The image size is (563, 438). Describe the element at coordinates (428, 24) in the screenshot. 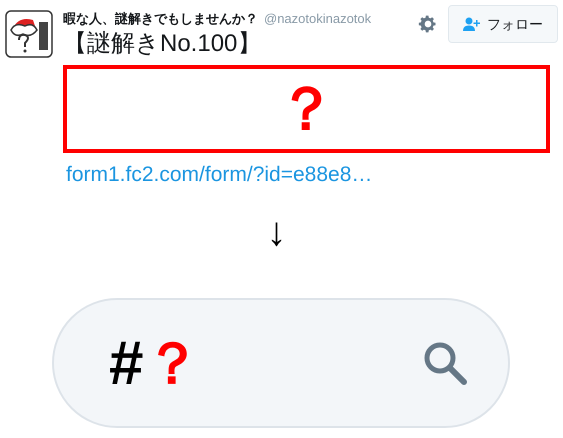

I see `settings-icon` at that location.